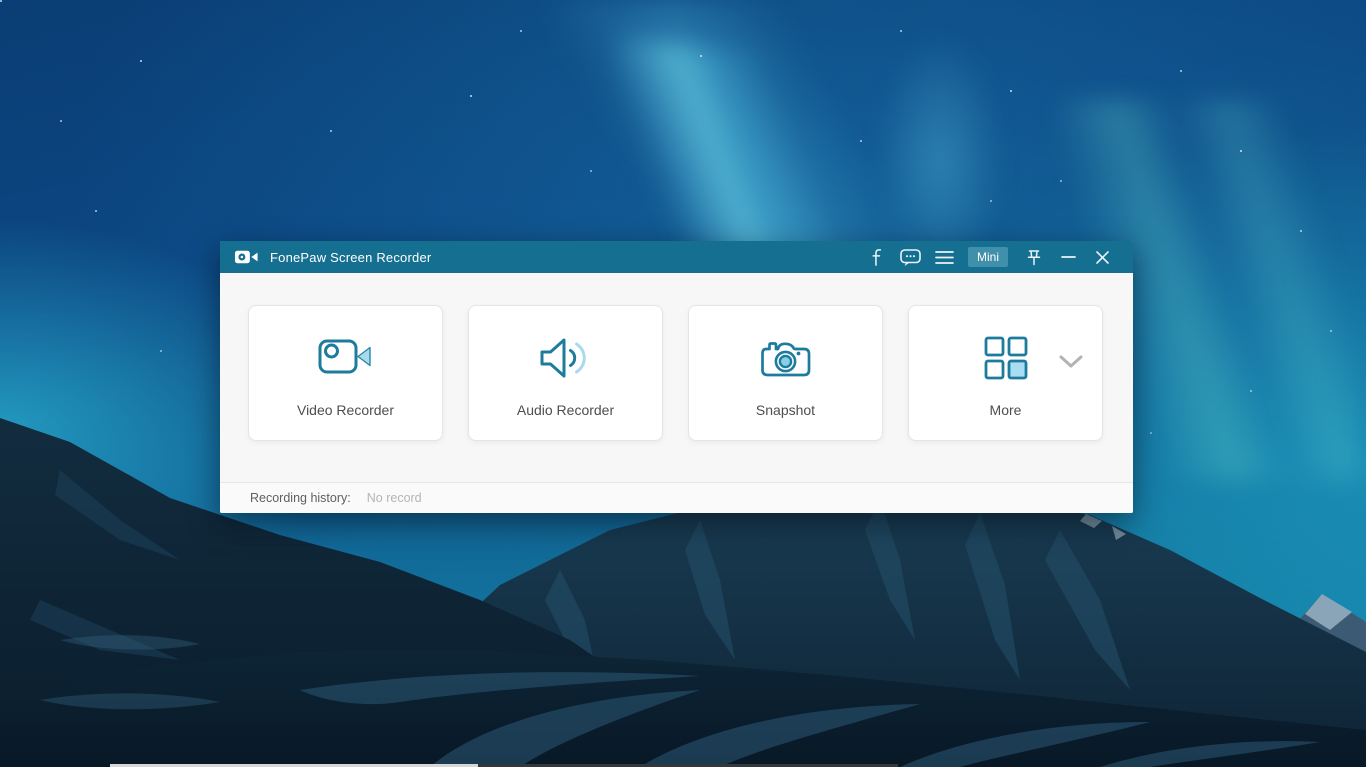 This screenshot has height=767, width=1366. Describe the element at coordinates (300, 498) in the screenshot. I see `recording-history-label: Recording history:` at that location.